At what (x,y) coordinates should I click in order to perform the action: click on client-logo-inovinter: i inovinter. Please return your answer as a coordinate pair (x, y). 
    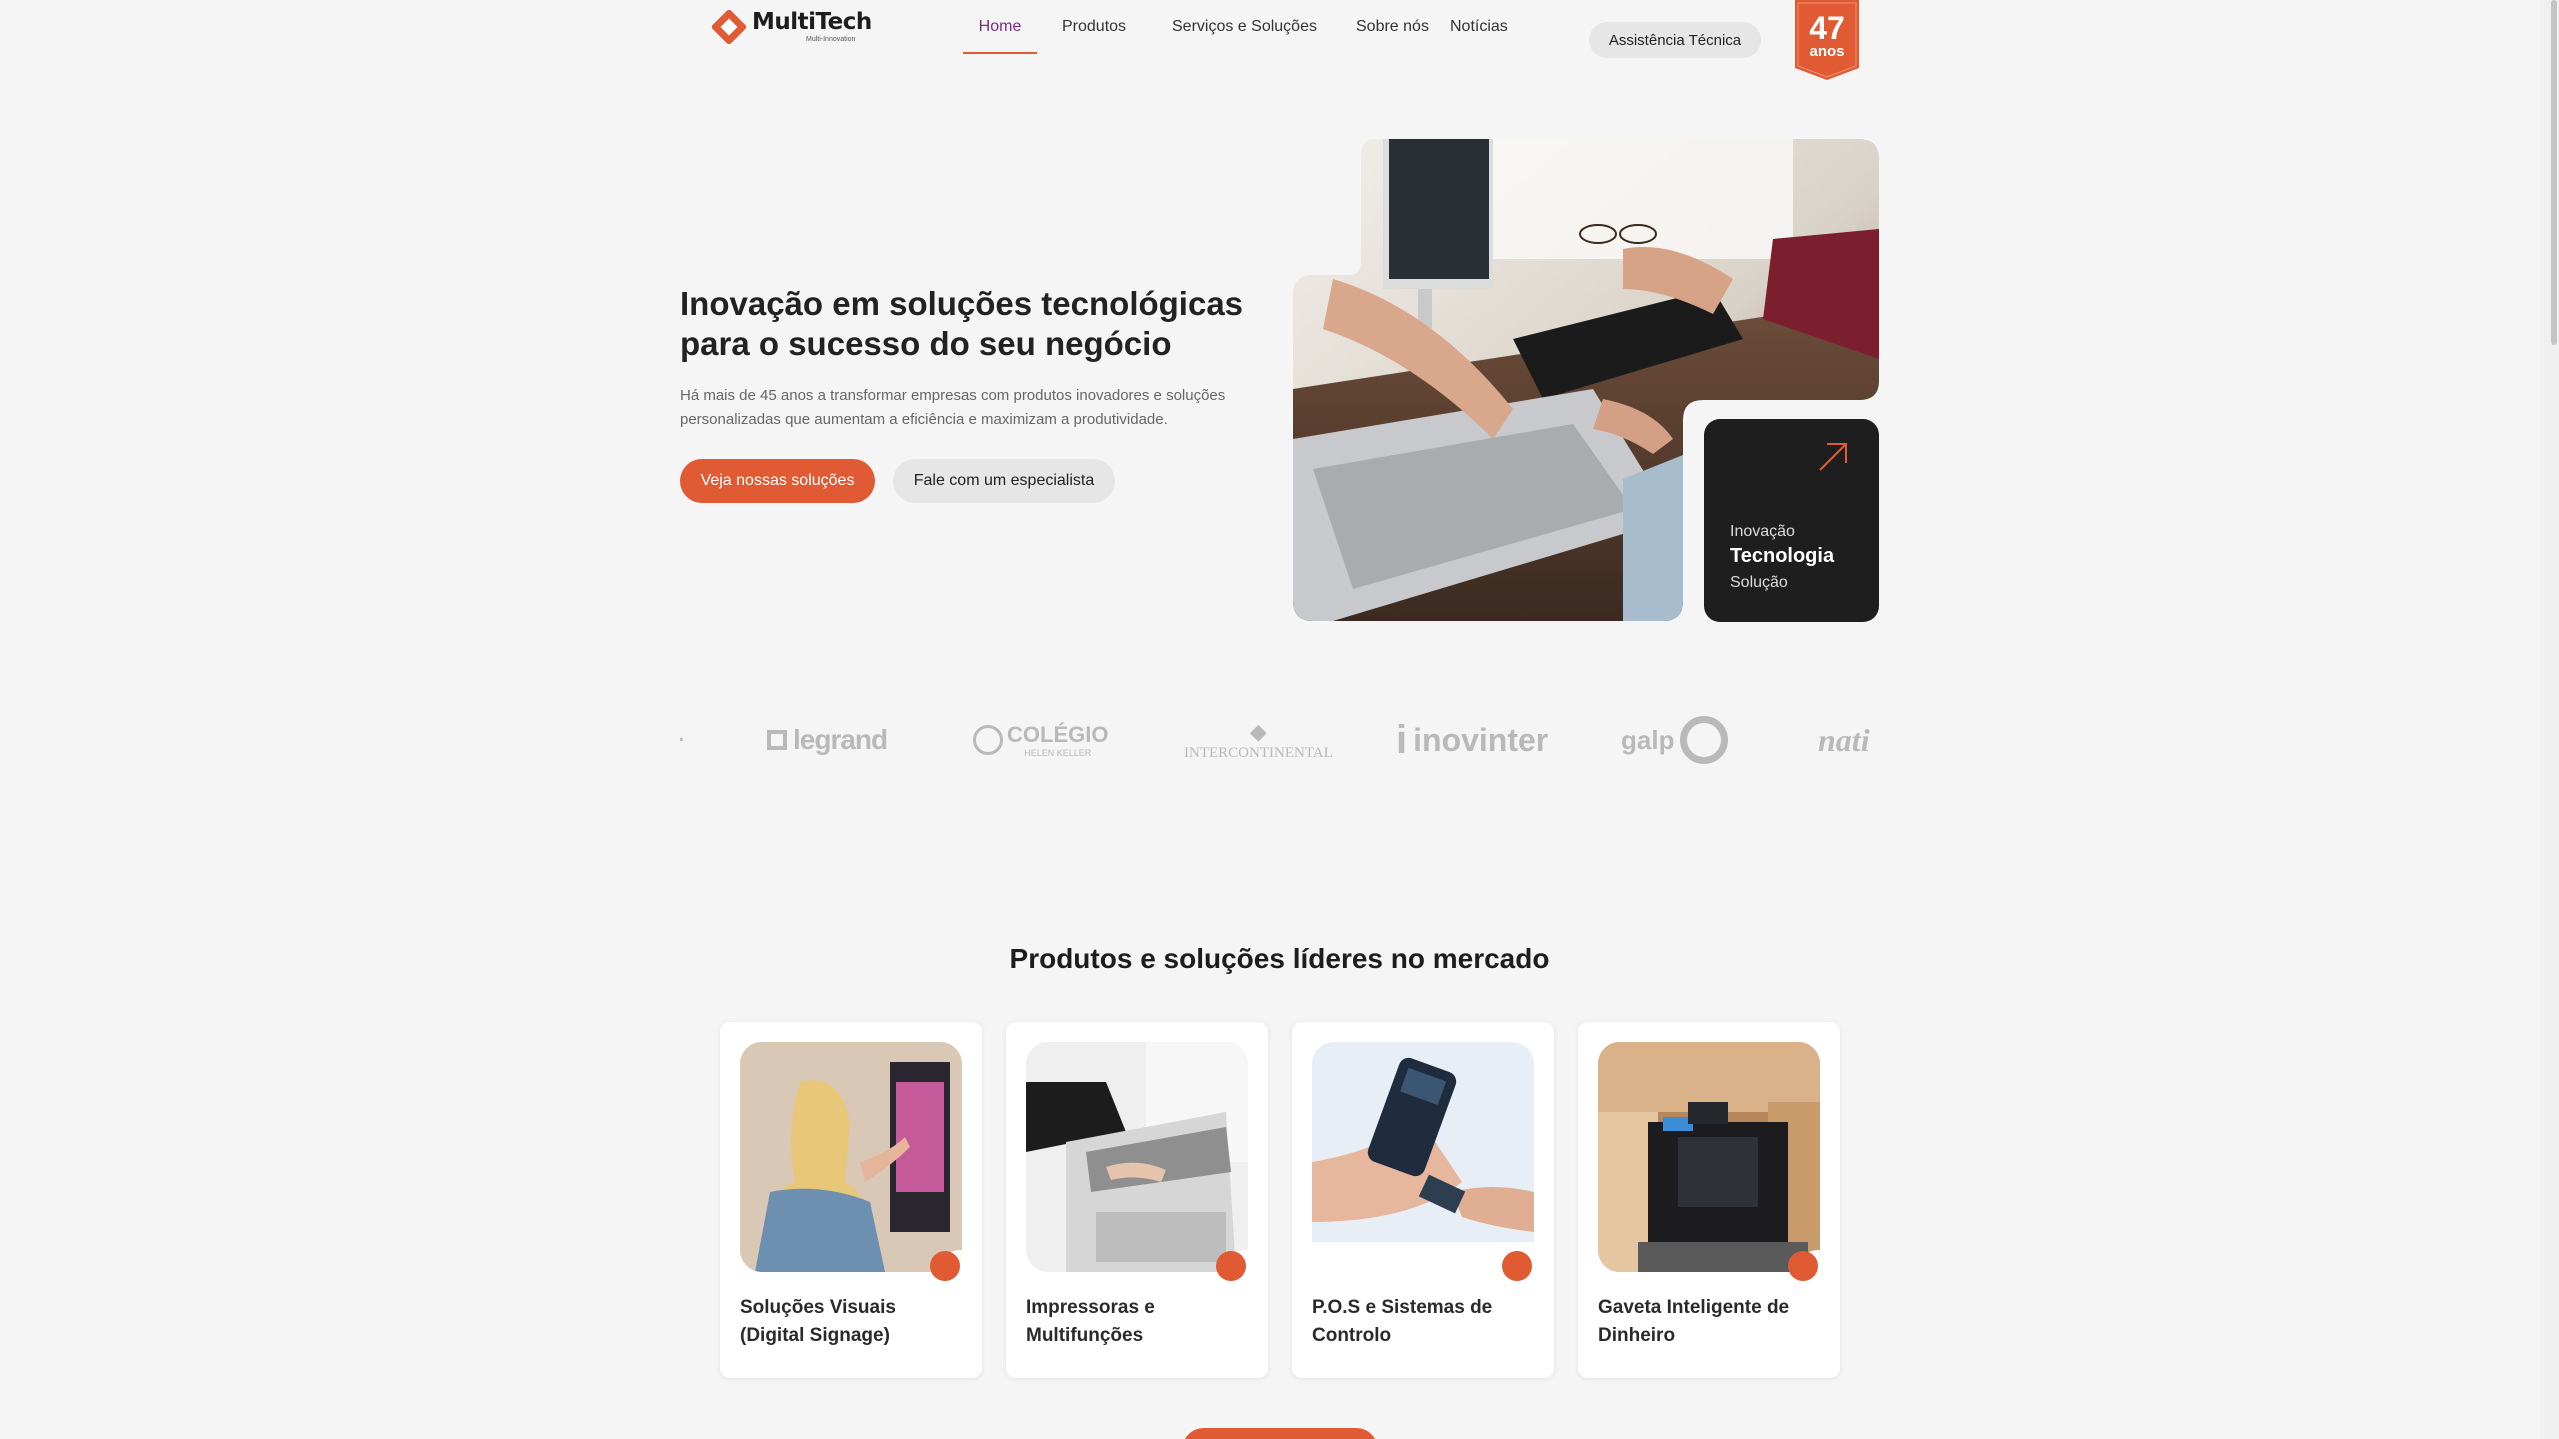
    Looking at the image, I should click on (1472, 739).